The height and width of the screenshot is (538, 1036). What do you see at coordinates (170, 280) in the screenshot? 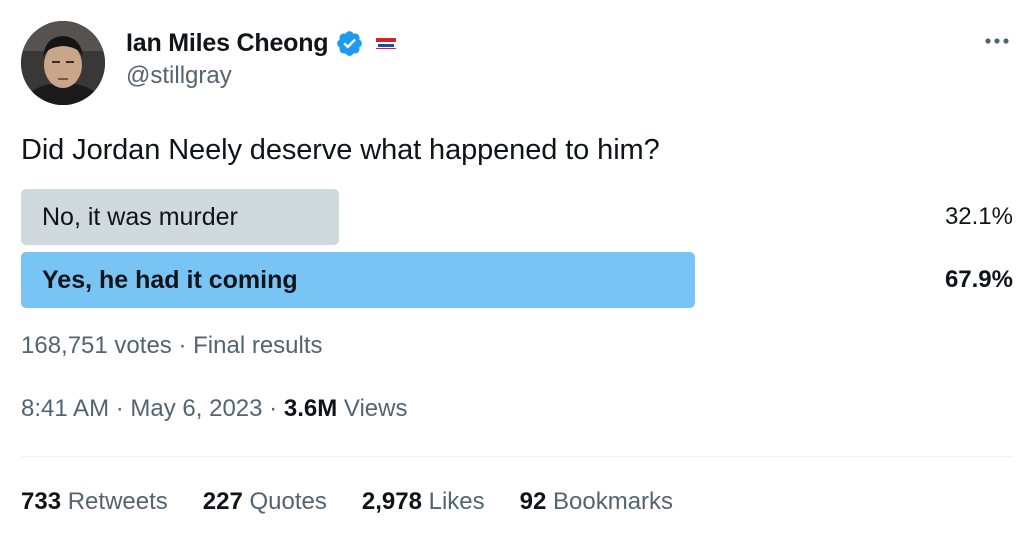
I see `poll-option-label: Yes, he had it coming` at bounding box center [170, 280].